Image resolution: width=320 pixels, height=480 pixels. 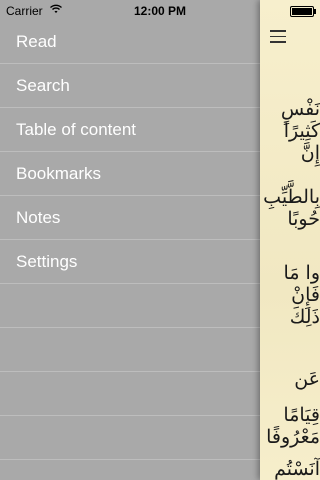 What do you see at coordinates (310, 153) in the screenshot?
I see `verse-text: إِنَّ` at bounding box center [310, 153].